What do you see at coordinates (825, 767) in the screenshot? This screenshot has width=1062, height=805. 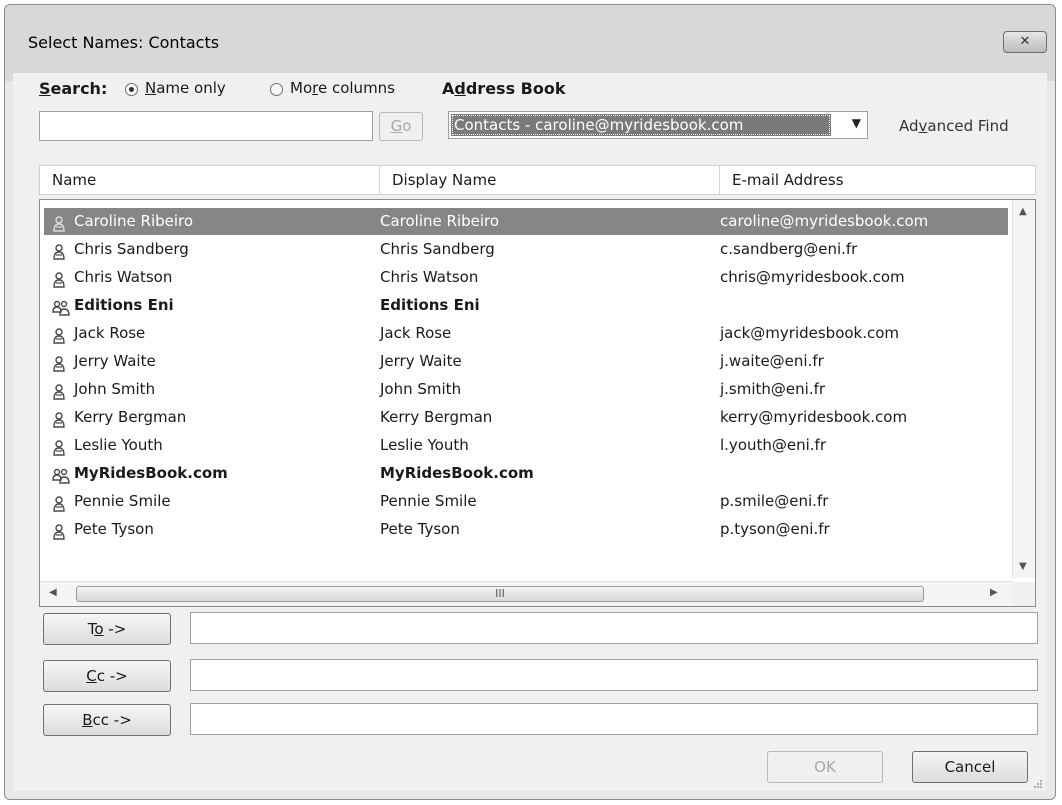 I see `ok-button: OK` at bounding box center [825, 767].